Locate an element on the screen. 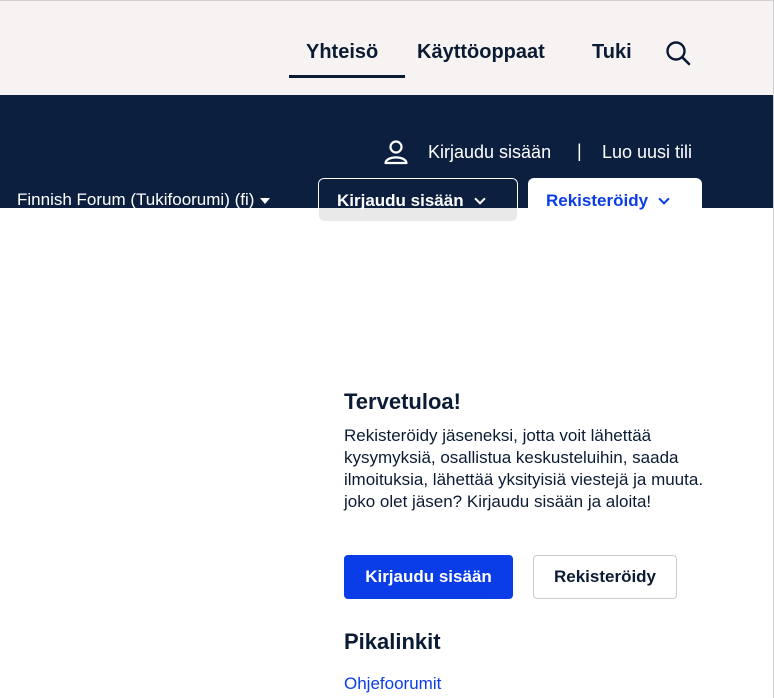  active-nav-indicator is located at coordinates (347, 76).